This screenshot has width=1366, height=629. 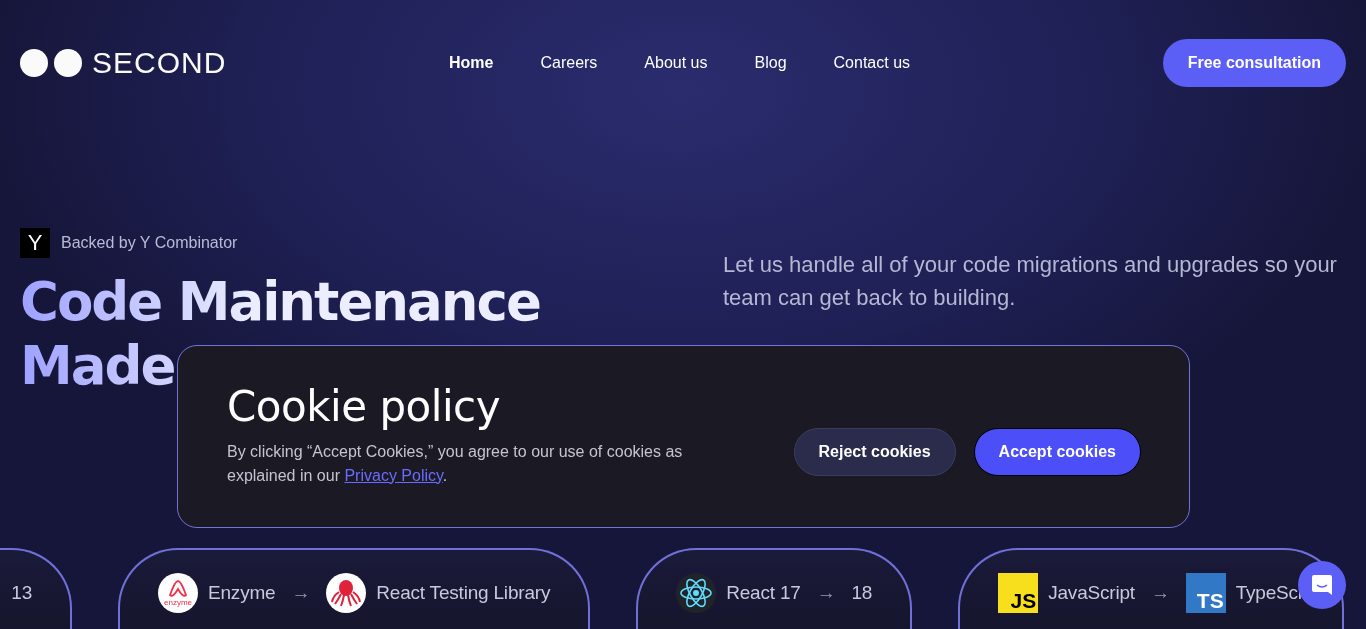 What do you see at coordinates (1030, 281) in the screenshot?
I see `hero-subtitle: Let us handle all of your code migrations and upgrades so your team can get back to building.` at bounding box center [1030, 281].